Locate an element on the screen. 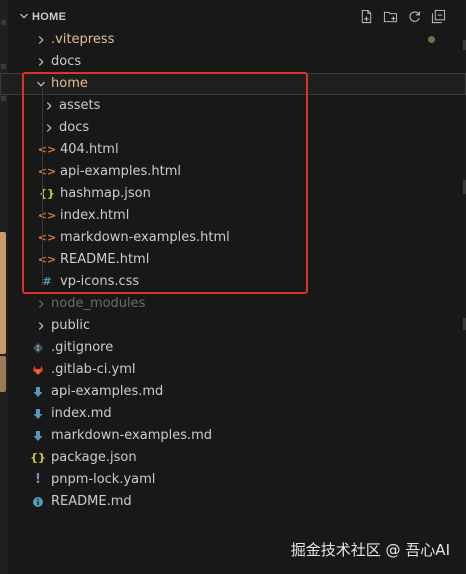 The width and height of the screenshot is (466, 574). tree-item-label: node_modules is located at coordinates (98, 303).